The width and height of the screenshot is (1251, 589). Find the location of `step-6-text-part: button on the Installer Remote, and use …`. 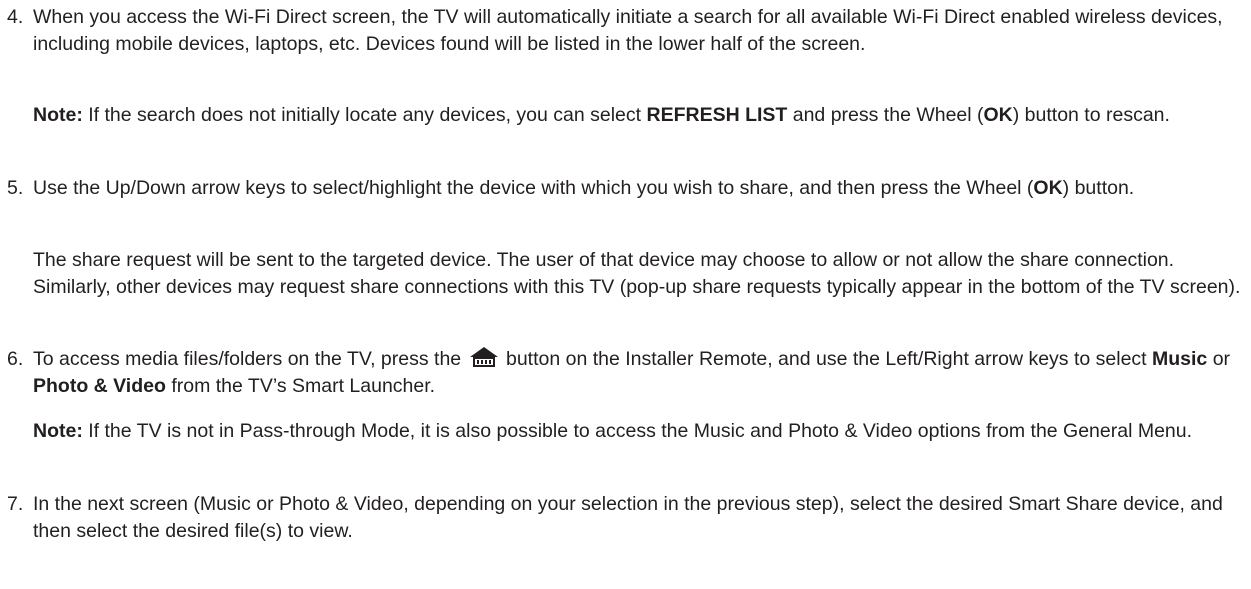

step-6-text-part: button on the Installer Remote, and use … is located at coordinates (826, 359).